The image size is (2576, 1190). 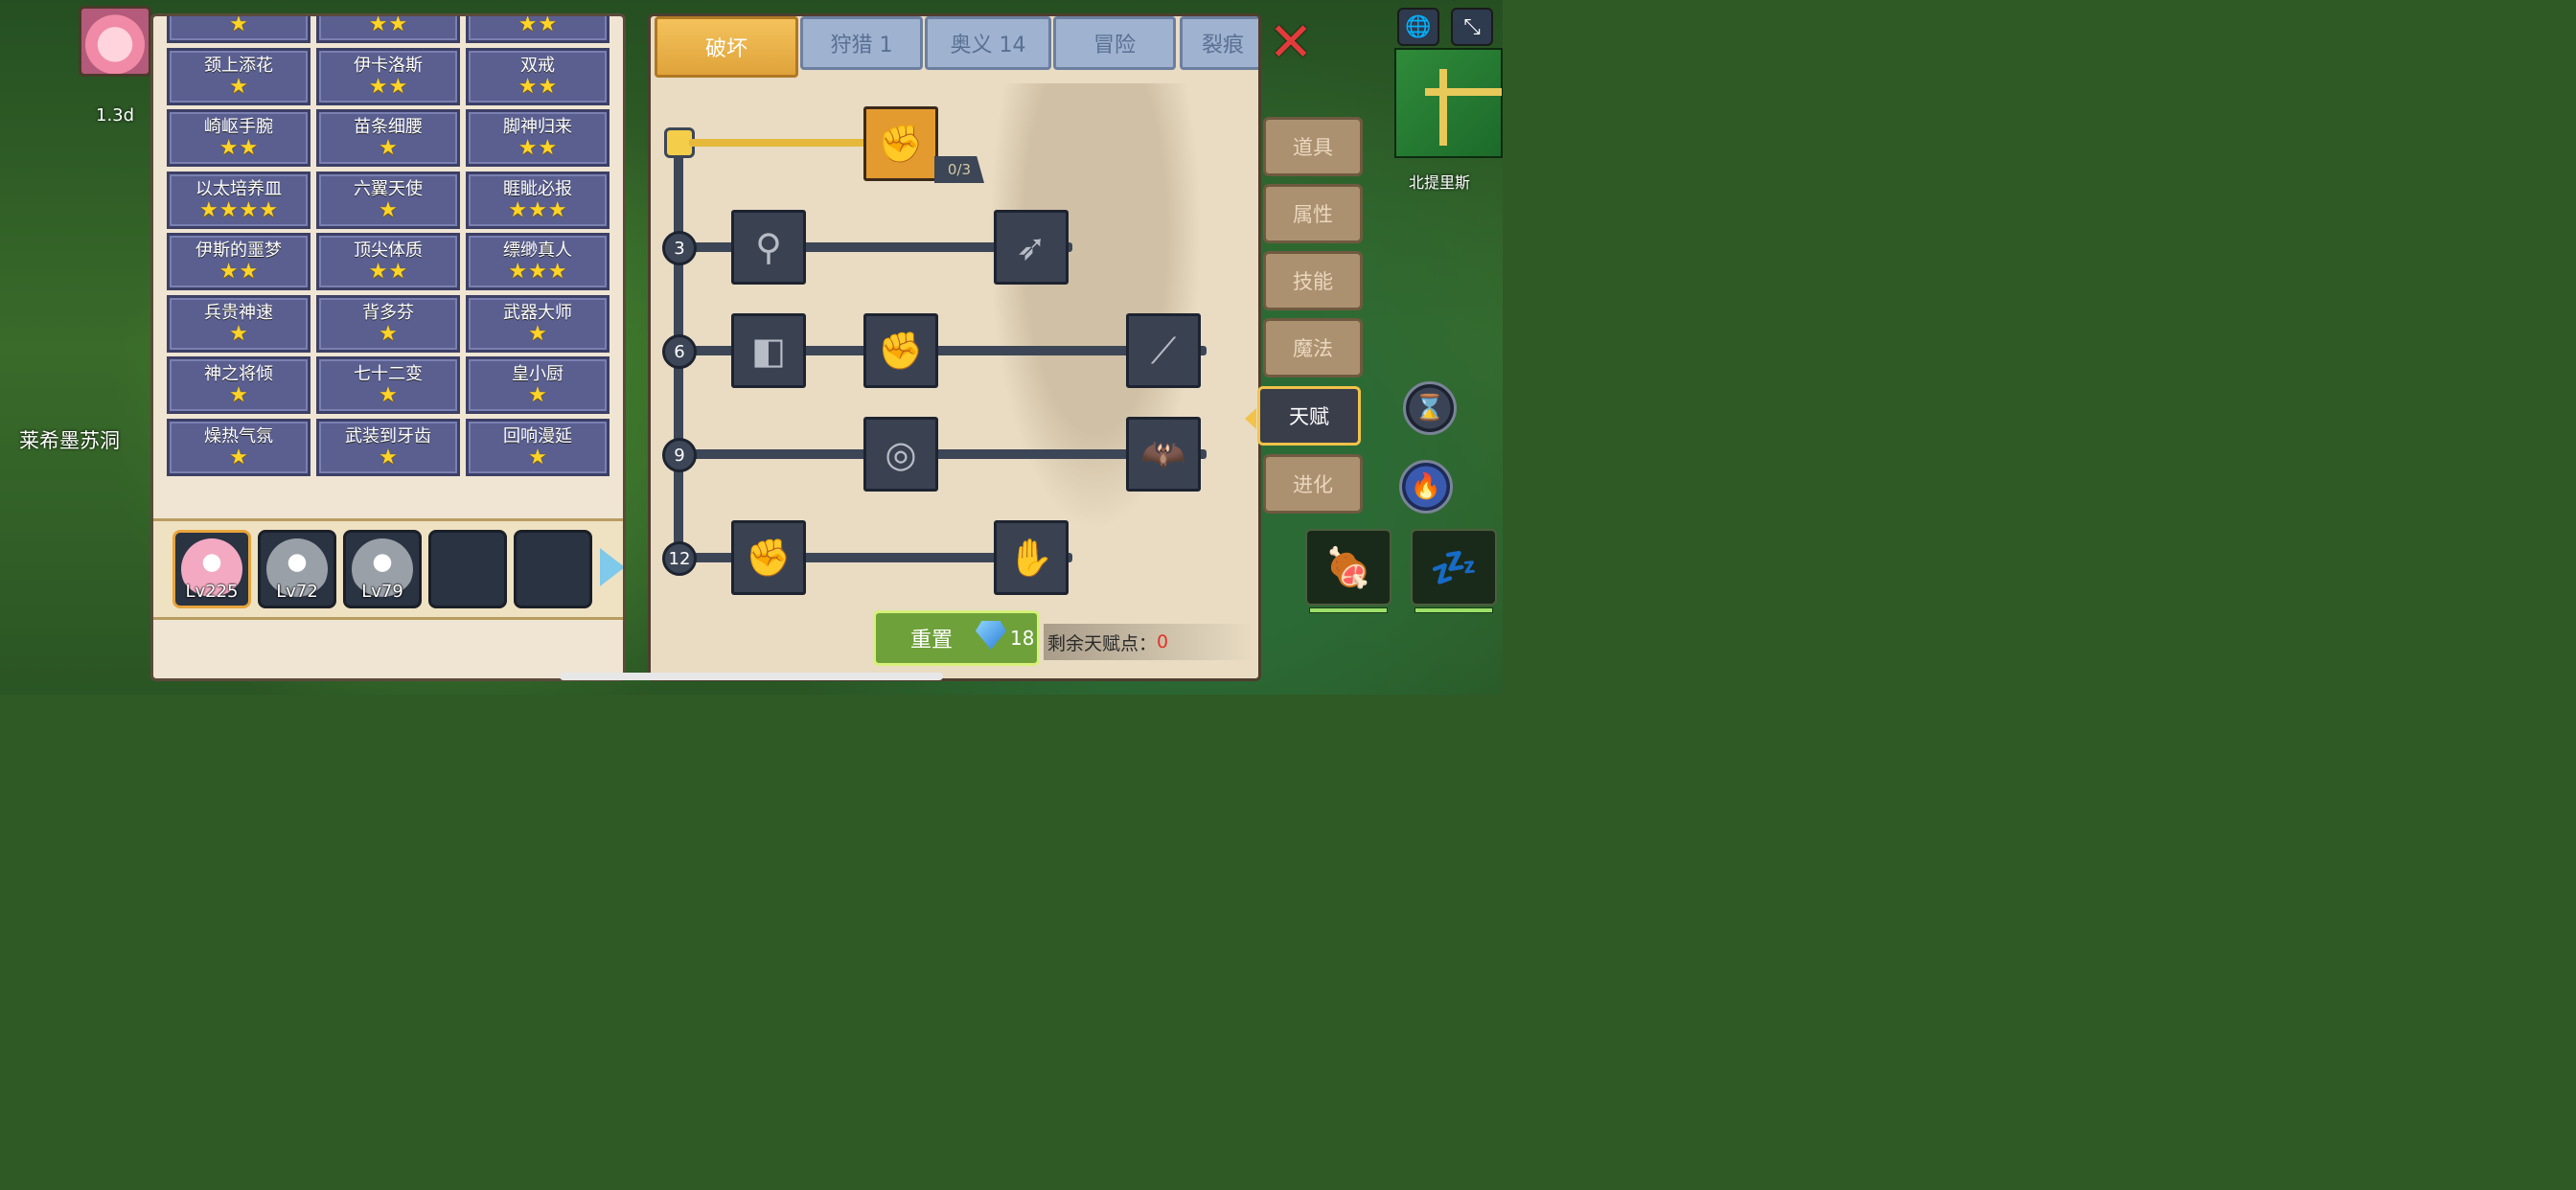 I want to click on location-label: 莱希墨苏洞, so click(x=69, y=441).